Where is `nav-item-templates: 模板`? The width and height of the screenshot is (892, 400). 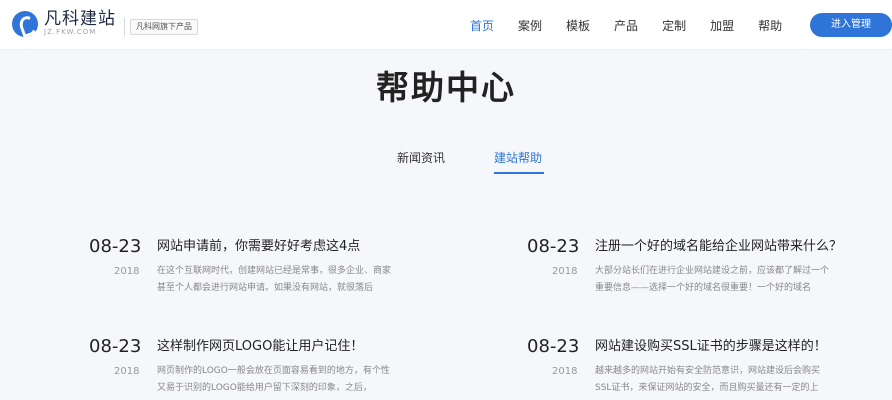 nav-item-templates: 模板 is located at coordinates (578, 25).